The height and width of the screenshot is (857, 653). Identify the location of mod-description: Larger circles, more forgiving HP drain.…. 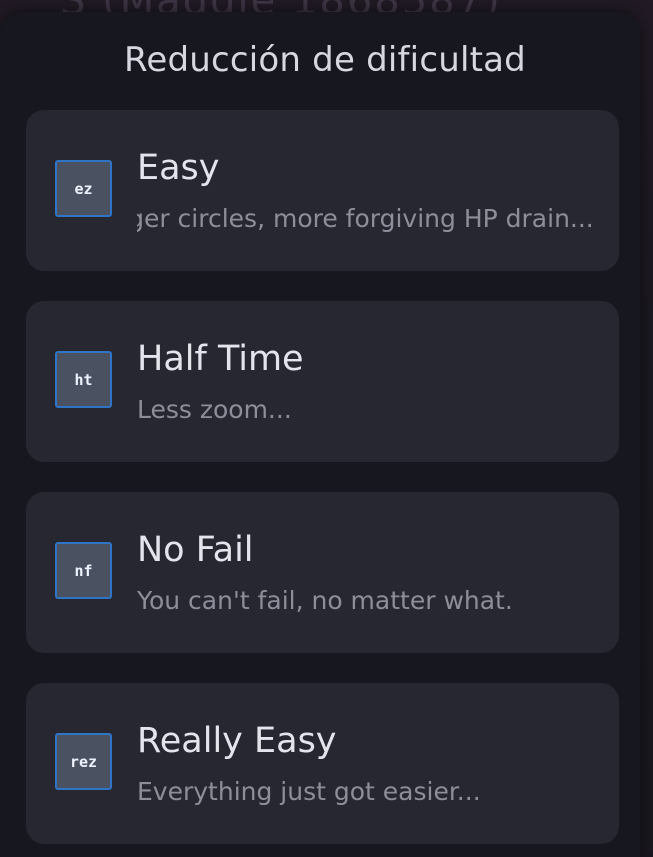
(365, 218).